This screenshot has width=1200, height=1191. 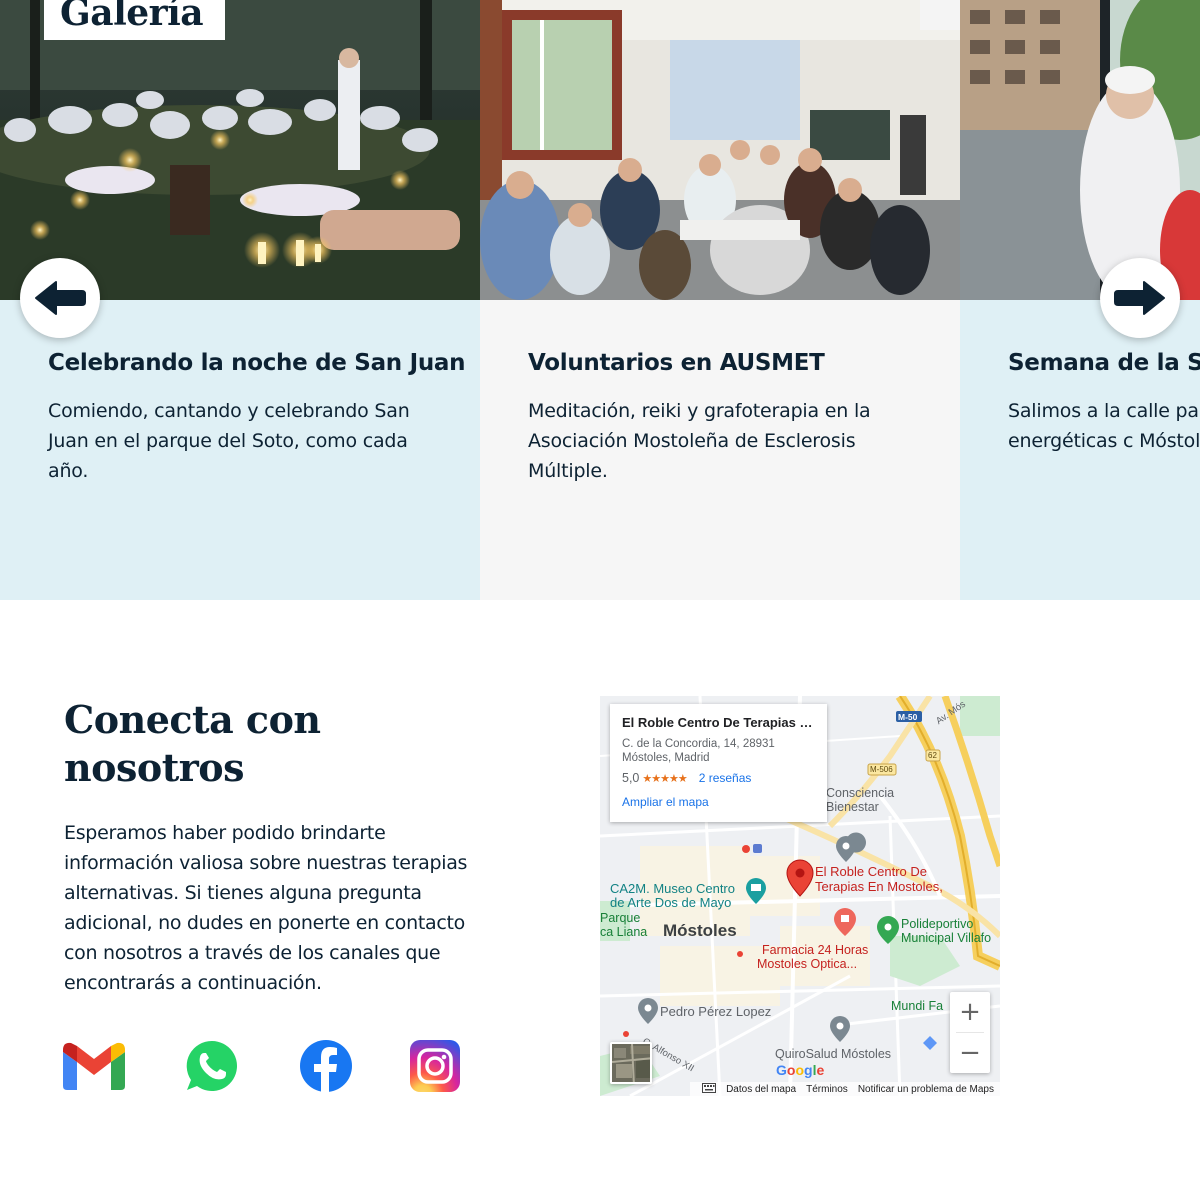 I want to click on whatsapp-icon, so click(x=211, y=1065).